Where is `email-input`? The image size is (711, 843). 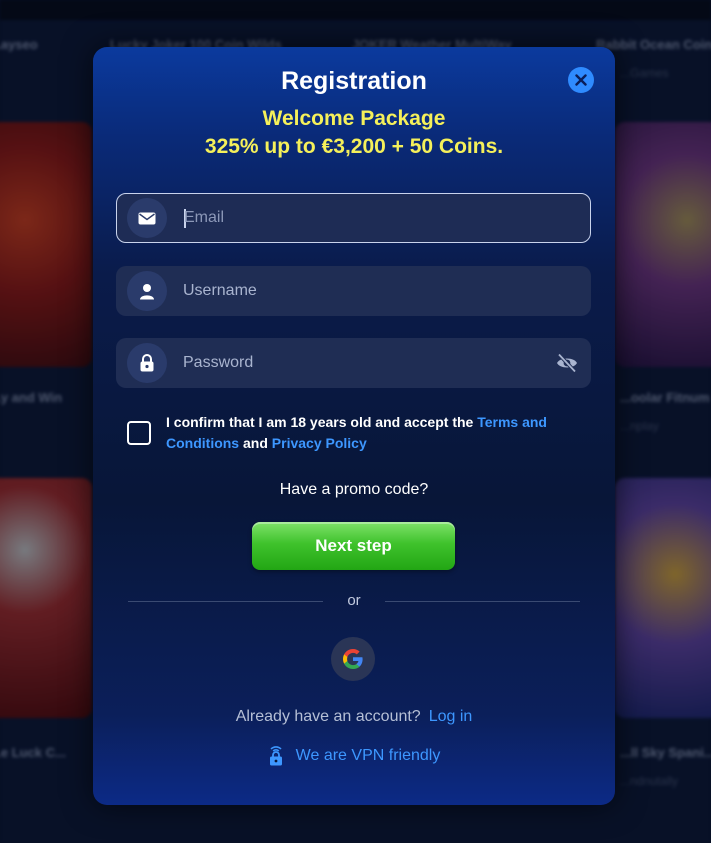
email-input is located at coordinates (364, 218).